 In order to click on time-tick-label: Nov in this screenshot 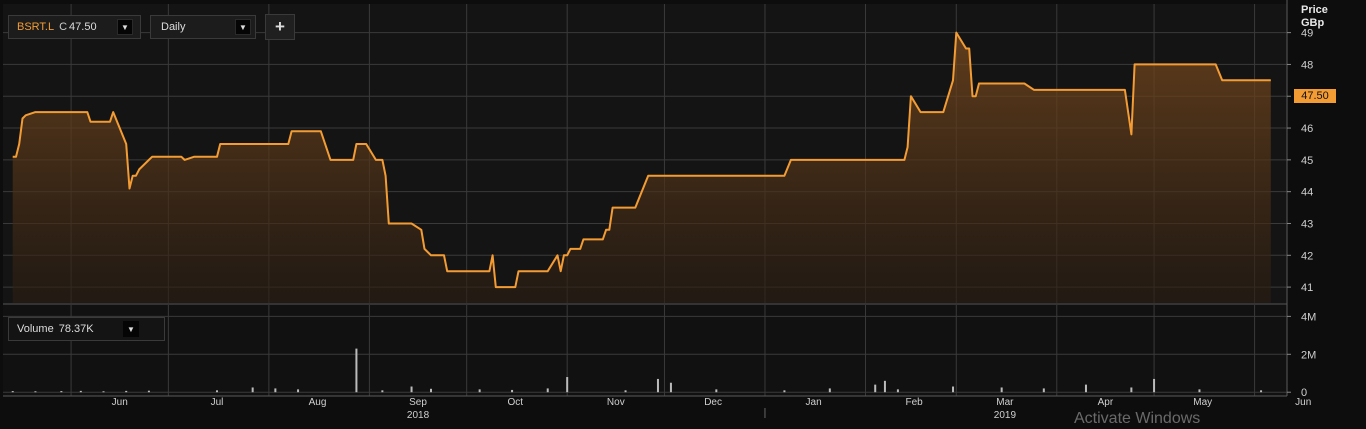, I will do `click(616, 402)`.